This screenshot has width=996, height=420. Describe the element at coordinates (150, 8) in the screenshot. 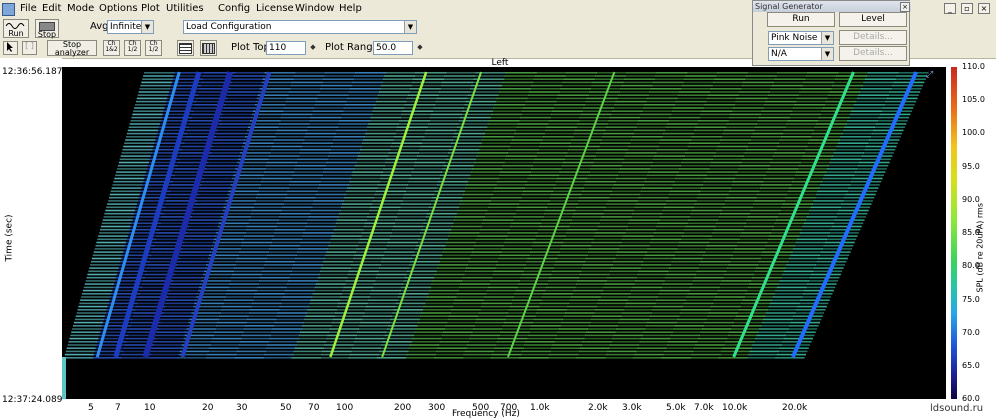

I see `menu-plot: Plot` at that location.